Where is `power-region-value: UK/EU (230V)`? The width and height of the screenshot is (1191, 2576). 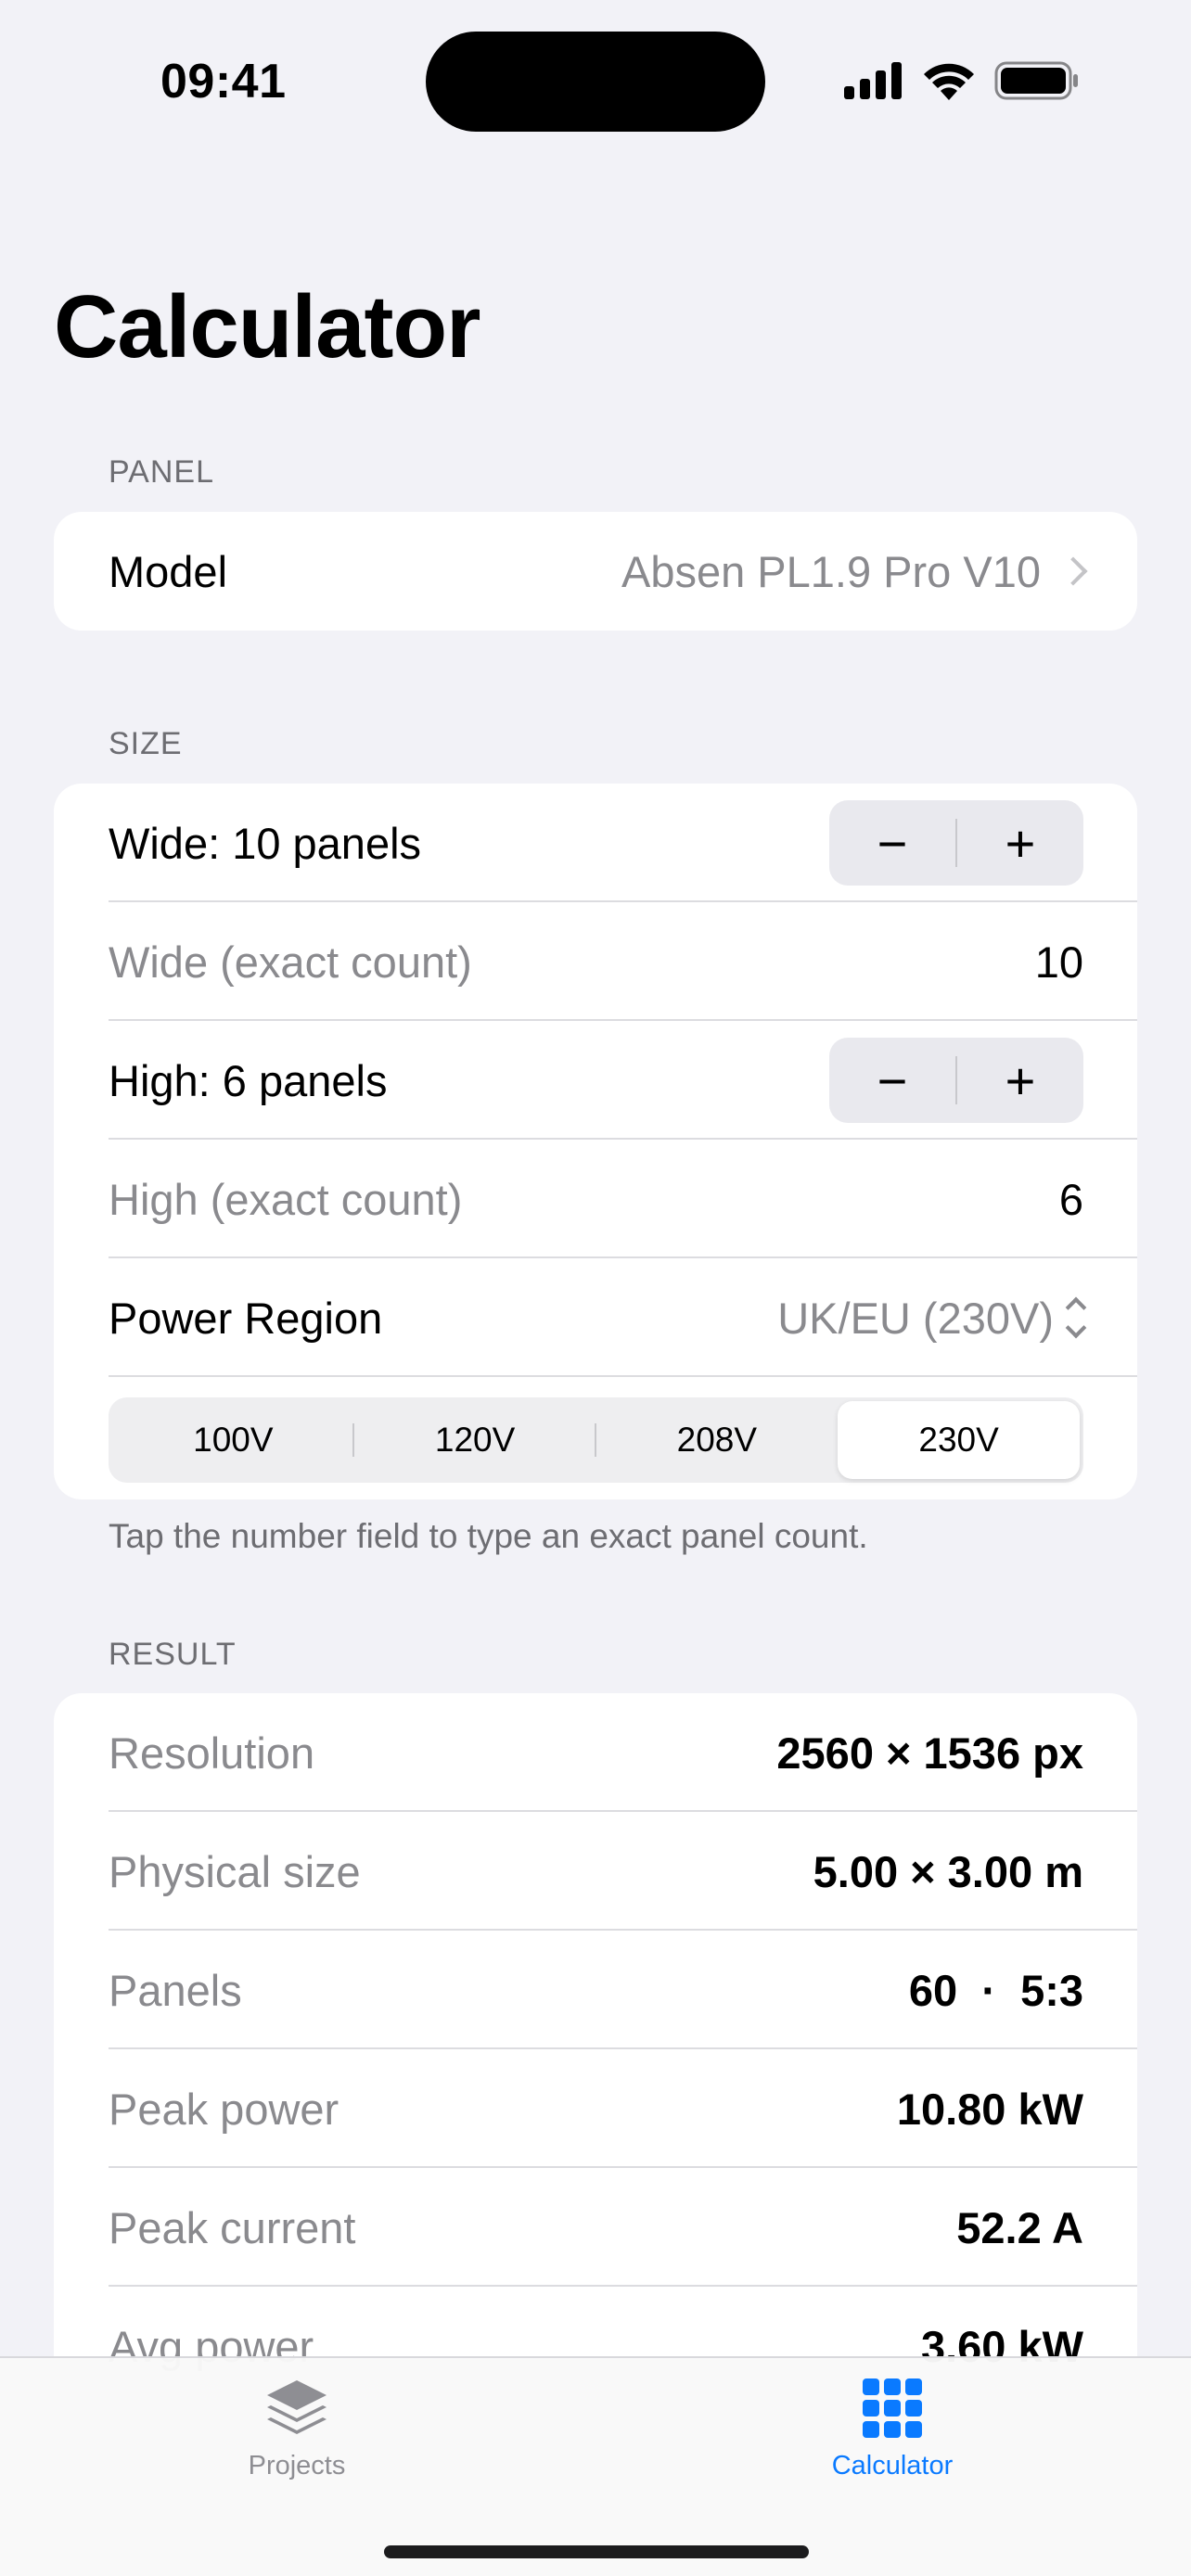 power-region-value: UK/EU (230V) is located at coordinates (916, 1318).